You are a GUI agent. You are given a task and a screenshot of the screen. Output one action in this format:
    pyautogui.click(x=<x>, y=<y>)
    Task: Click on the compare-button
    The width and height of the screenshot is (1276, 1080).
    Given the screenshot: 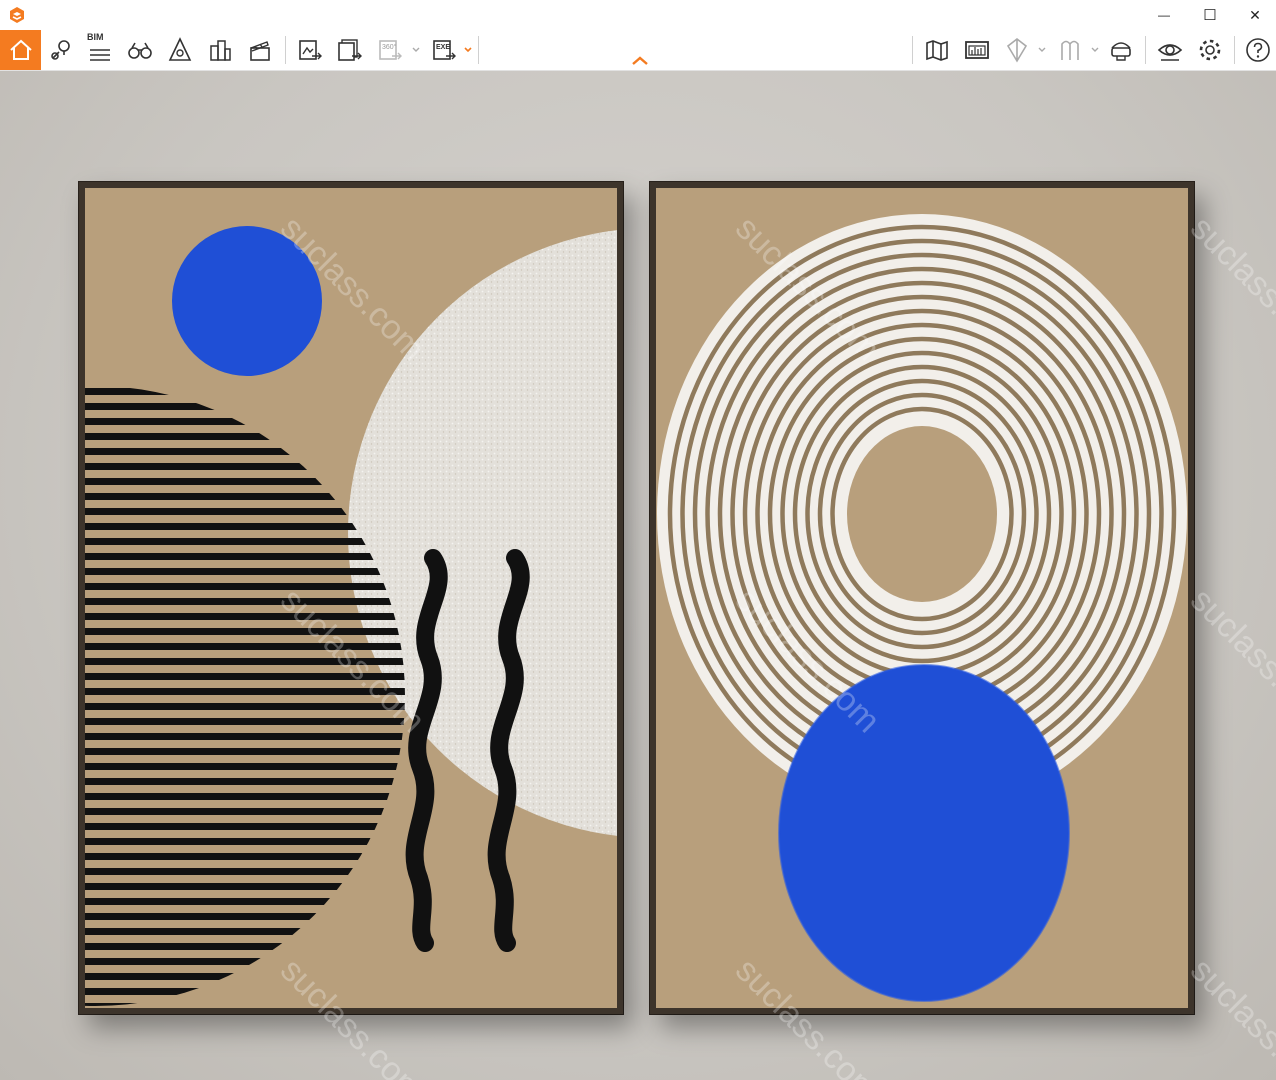 What is the action you would take?
    pyautogui.click(x=1070, y=50)
    